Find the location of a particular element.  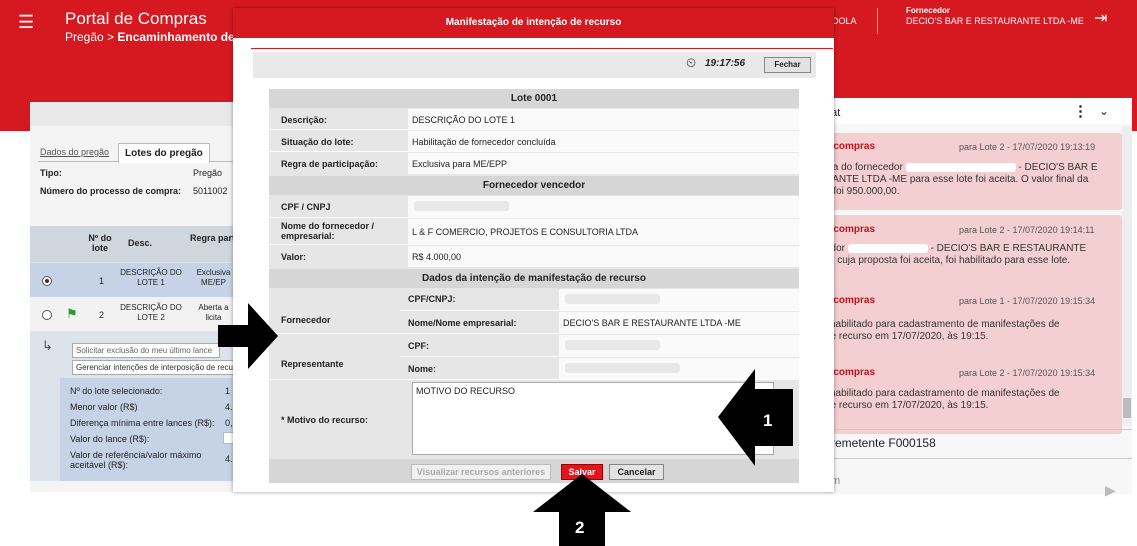

lote-num-1: 1 is located at coordinates (102, 281).